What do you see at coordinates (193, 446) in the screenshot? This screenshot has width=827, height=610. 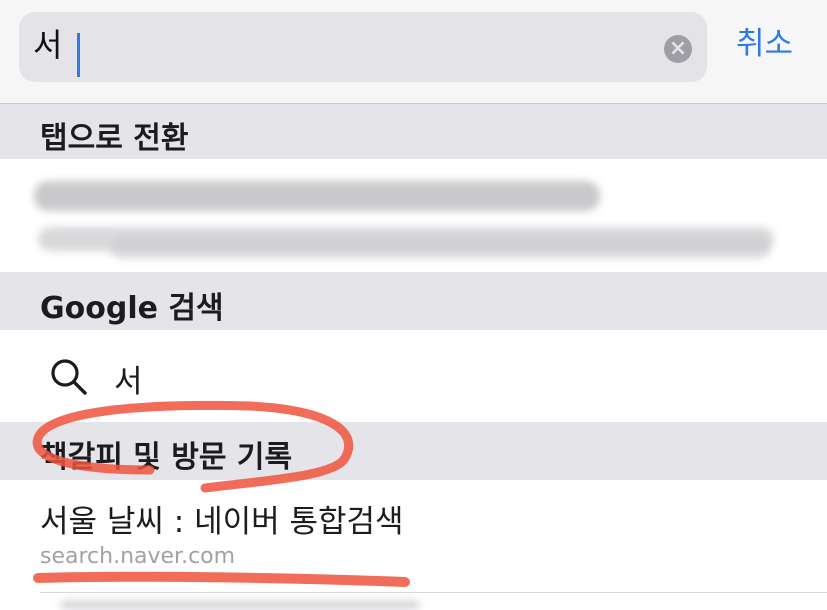 I see `annotation-circle` at bounding box center [193, 446].